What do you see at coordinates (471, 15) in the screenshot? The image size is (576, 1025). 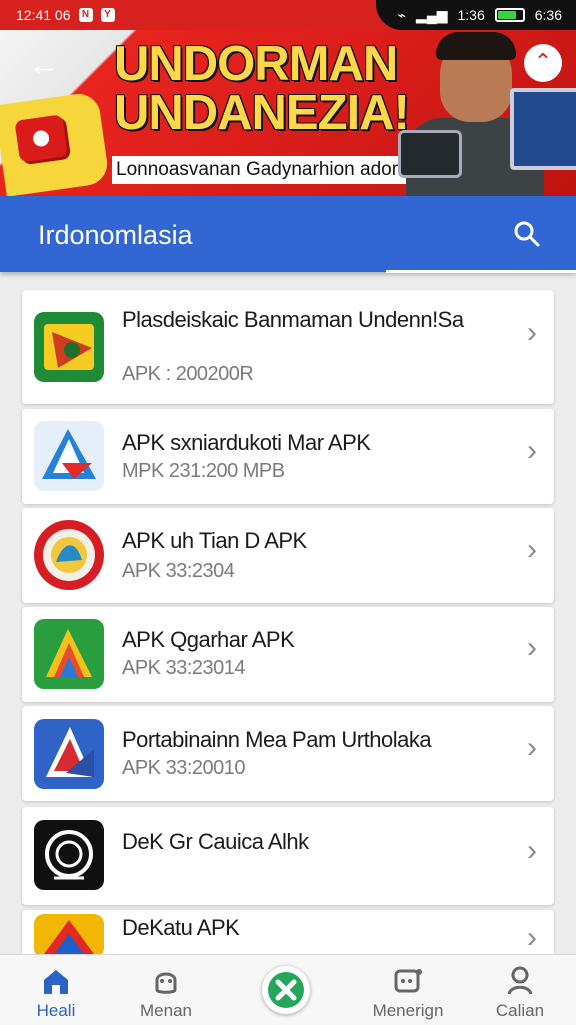 I see `status-right-text: 1:36` at bounding box center [471, 15].